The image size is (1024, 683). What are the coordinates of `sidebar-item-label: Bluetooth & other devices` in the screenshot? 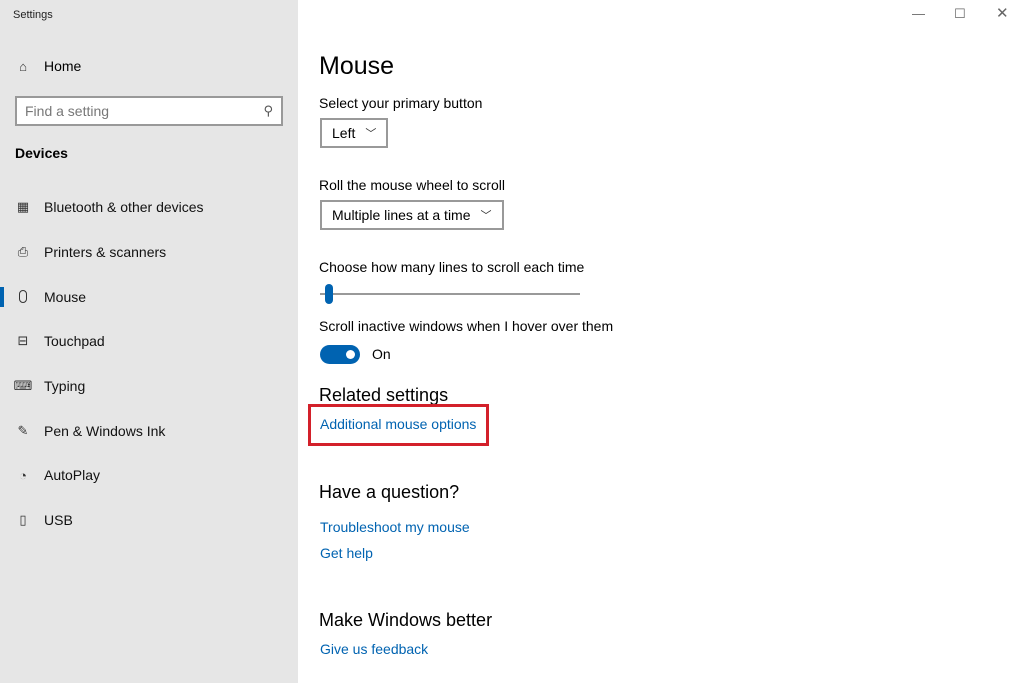 It's located at (124, 207).